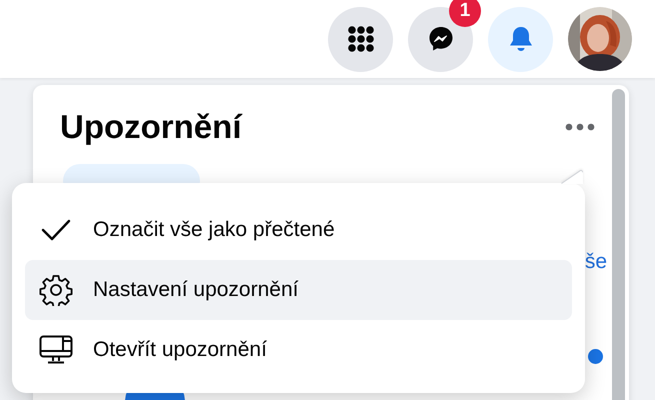 The width and height of the screenshot is (655, 400). Describe the element at coordinates (361, 39) in the screenshot. I see `grid-icon` at that location.